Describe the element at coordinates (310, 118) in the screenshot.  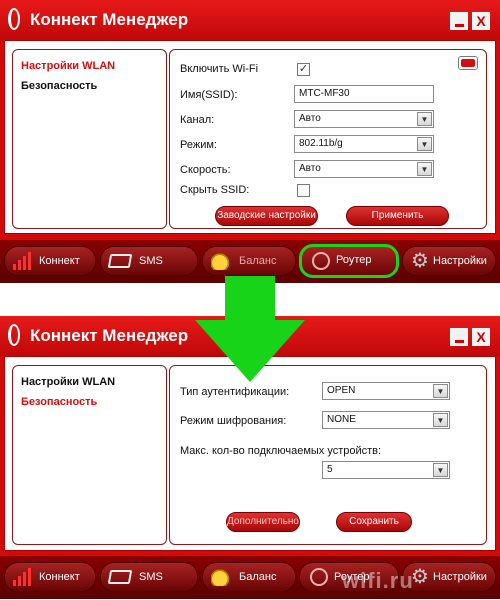
I see `channel-select-value: Авто` at that location.